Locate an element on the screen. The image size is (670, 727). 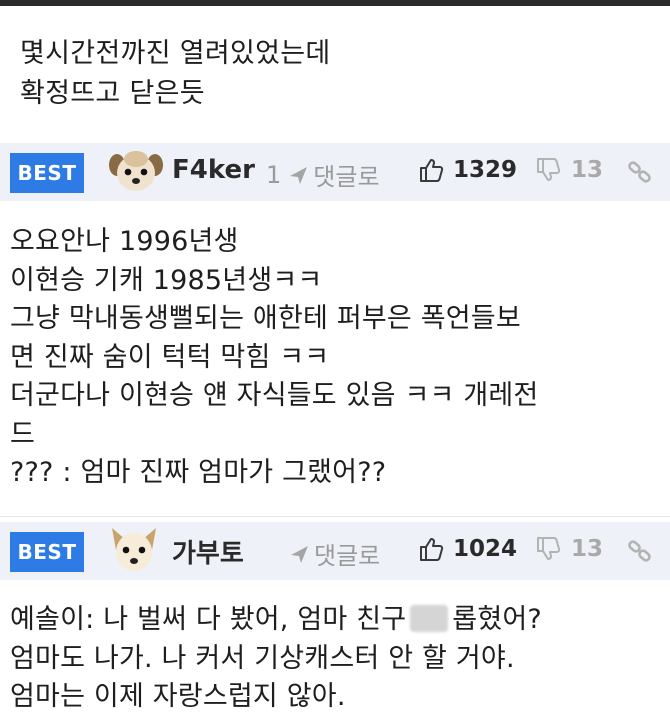
comment-line: 예솔이: 나 벌써 다 봤어, 엄마 친구 롭혔어? is located at coordinates (276, 620).